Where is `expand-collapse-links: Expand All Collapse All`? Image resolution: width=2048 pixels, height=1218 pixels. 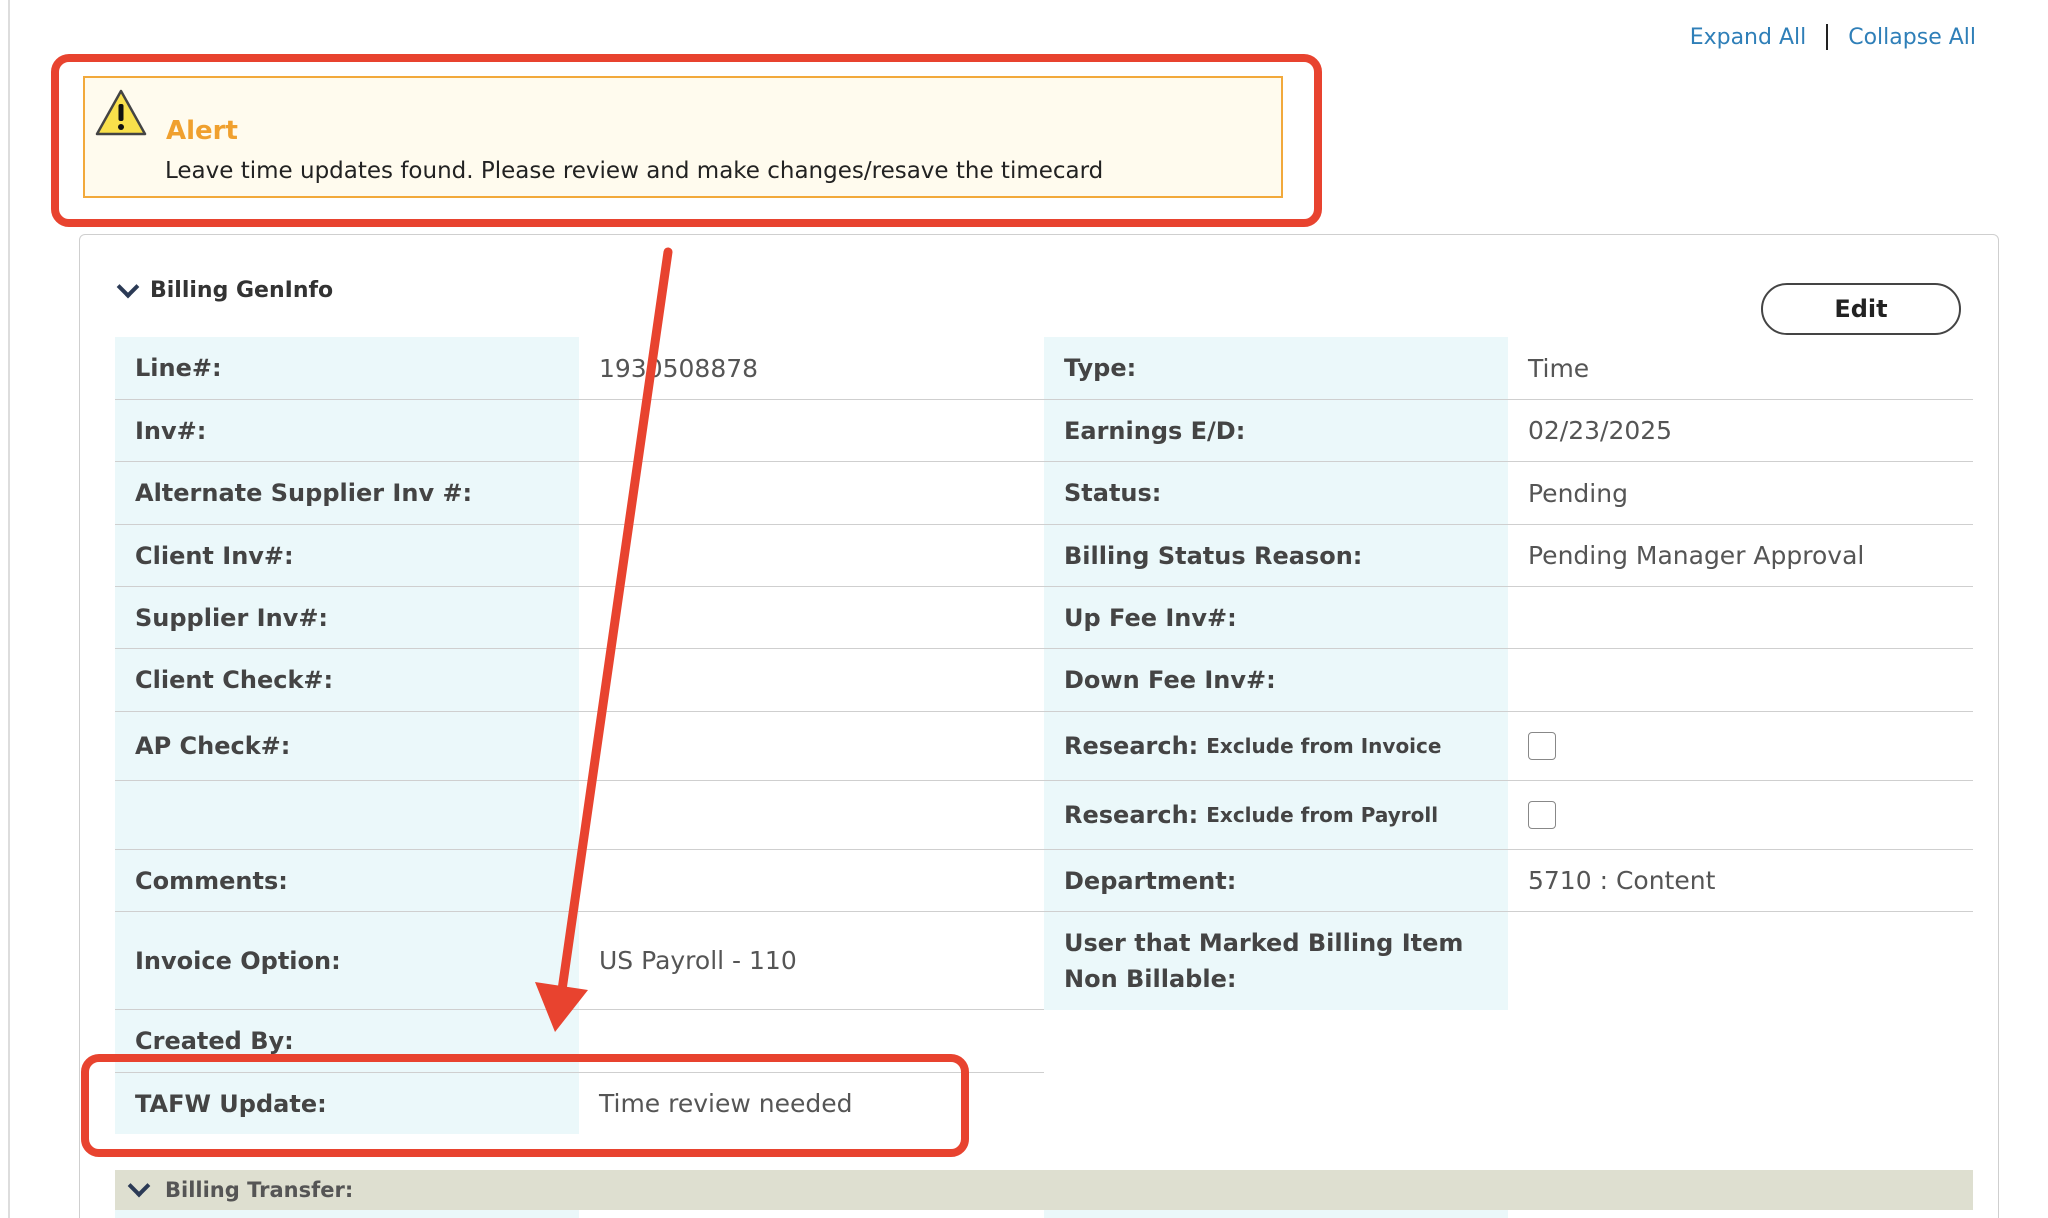
expand-collapse-links: Expand All Collapse All is located at coordinates (1833, 37).